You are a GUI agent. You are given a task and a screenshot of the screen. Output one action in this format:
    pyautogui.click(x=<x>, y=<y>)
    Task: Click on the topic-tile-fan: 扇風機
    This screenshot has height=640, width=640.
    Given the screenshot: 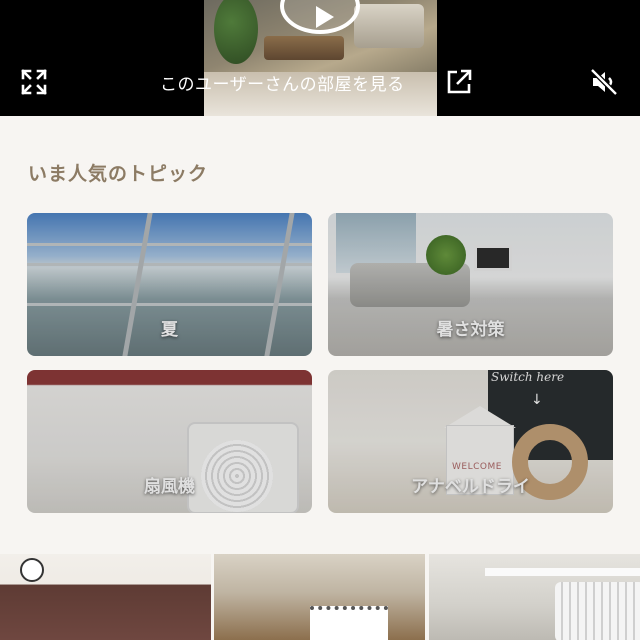 What is the action you would take?
    pyautogui.click(x=169, y=441)
    